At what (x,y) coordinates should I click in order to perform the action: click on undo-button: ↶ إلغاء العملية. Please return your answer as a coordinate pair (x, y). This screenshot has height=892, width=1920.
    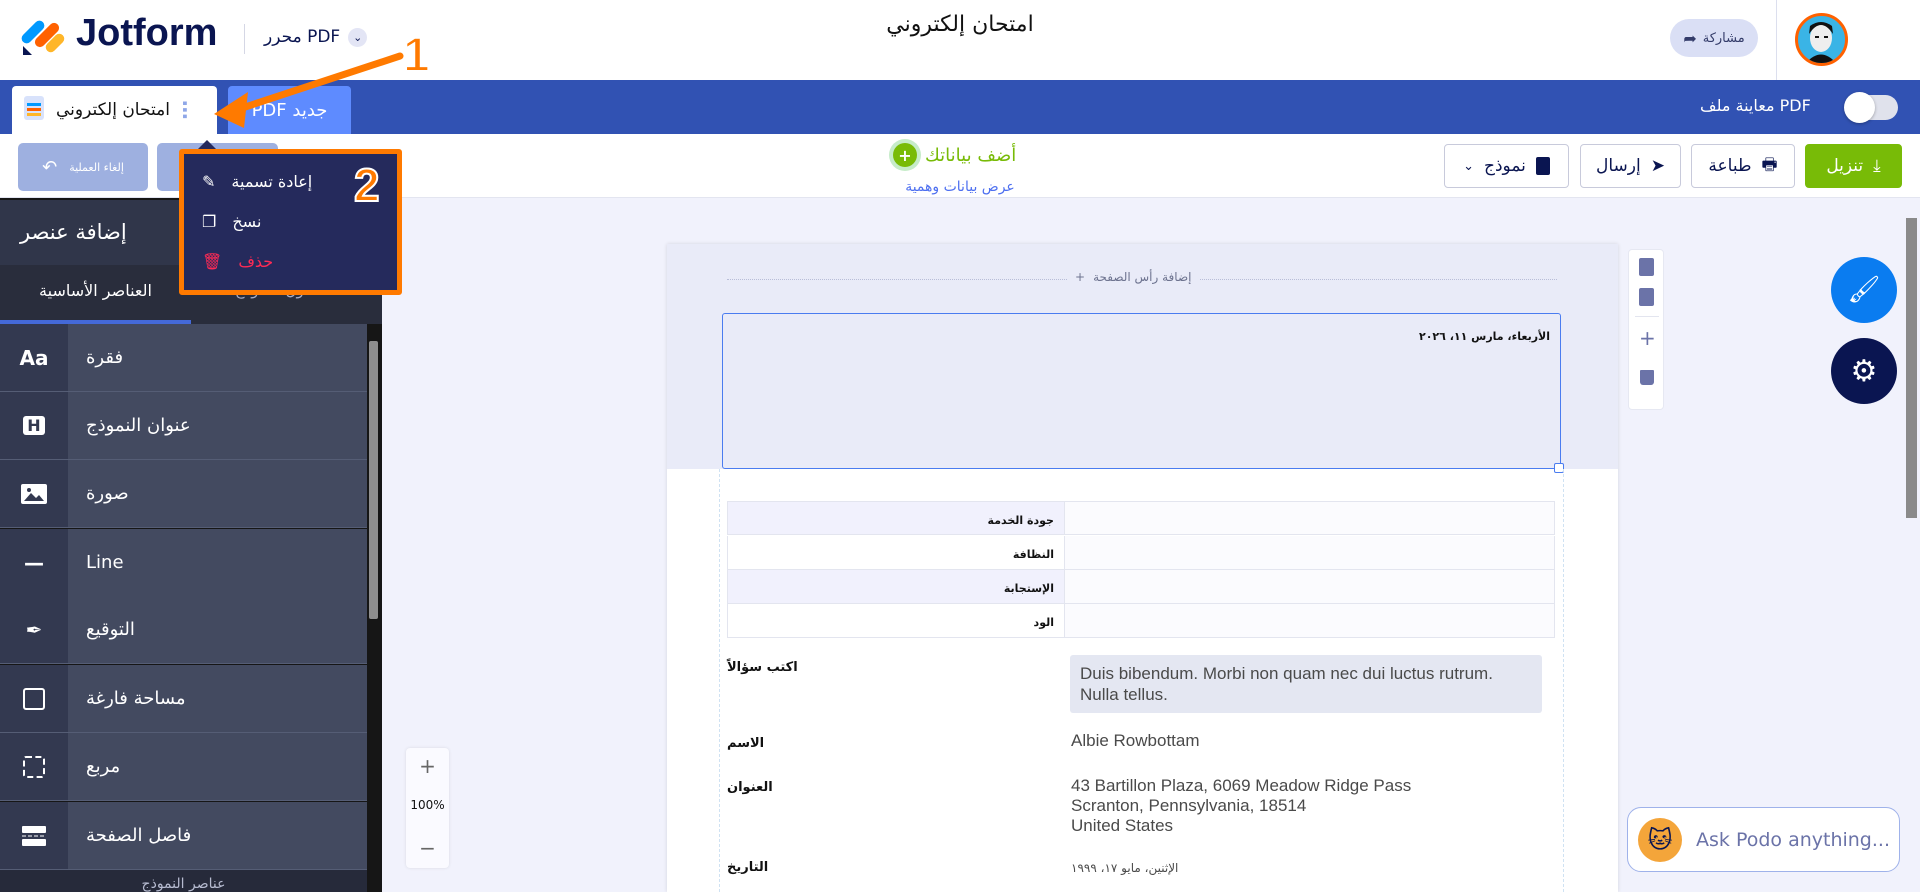
    Looking at the image, I should click on (83, 167).